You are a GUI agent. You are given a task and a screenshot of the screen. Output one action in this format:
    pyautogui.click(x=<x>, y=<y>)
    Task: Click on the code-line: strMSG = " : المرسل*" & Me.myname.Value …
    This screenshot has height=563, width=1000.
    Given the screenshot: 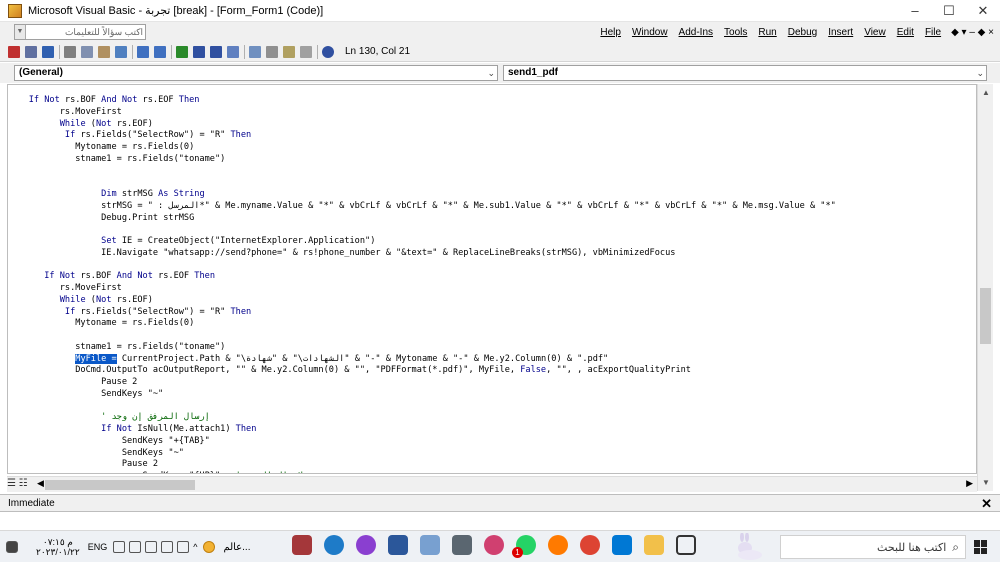 What is the action you would take?
    pyautogui.click(x=422, y=207)
    